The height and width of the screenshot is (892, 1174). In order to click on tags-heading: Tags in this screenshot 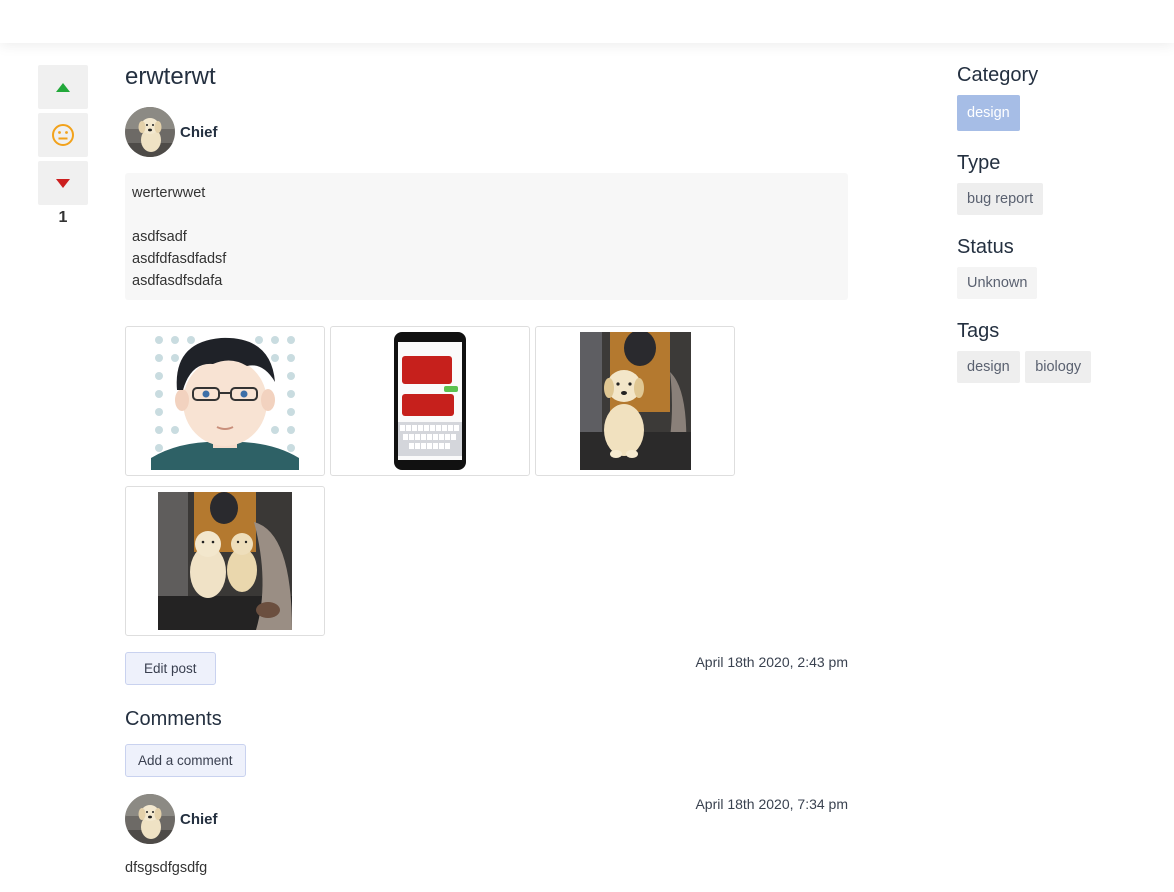, I will do `click(978, 331)`.